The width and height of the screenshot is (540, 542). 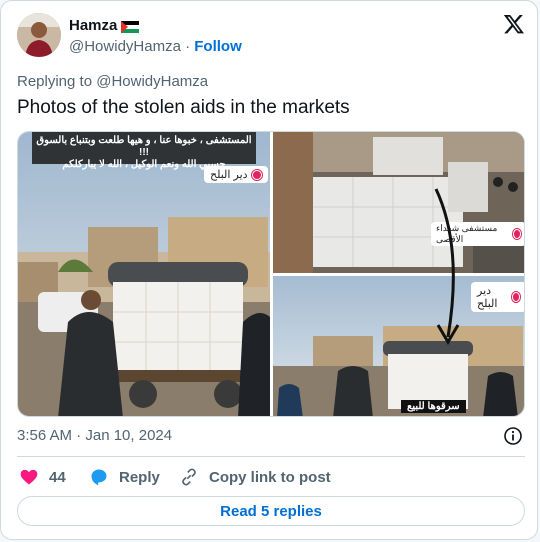 I want to click on replying-to-line: Replying to @HowidyHamza, so click(x=112, y=81).